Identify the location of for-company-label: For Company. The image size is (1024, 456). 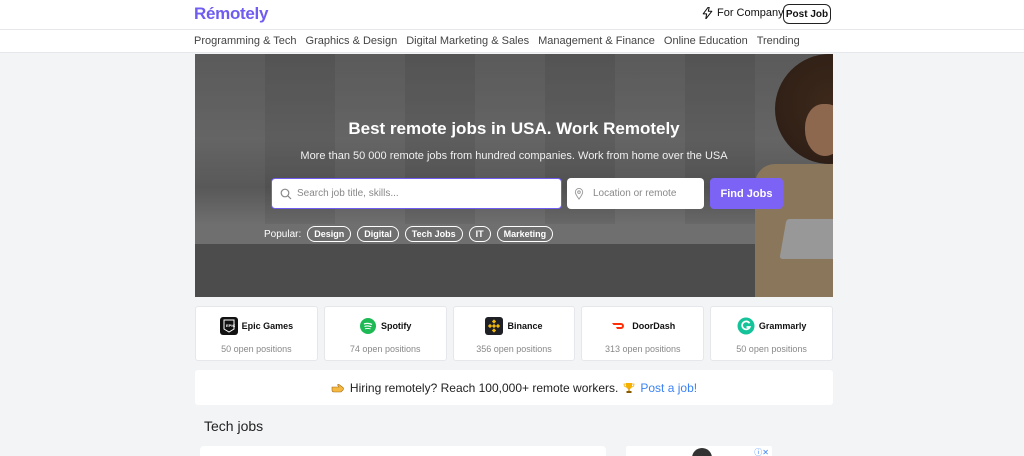
(750, 13).